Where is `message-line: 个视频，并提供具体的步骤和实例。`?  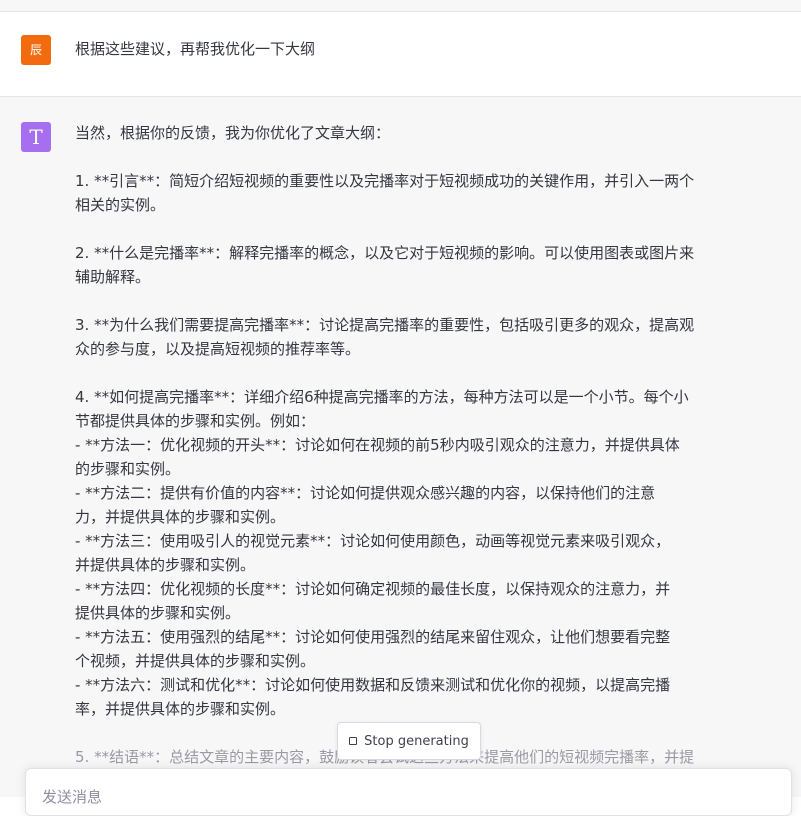
message-line: 个视频，并提供具体的步骤和实例。 is located at coordinates (195, 661).